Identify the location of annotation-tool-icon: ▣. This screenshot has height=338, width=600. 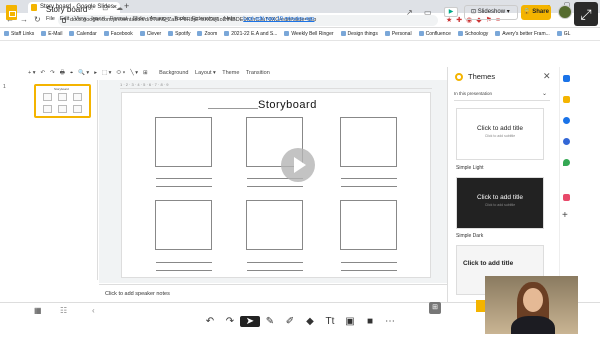
(350, 321).